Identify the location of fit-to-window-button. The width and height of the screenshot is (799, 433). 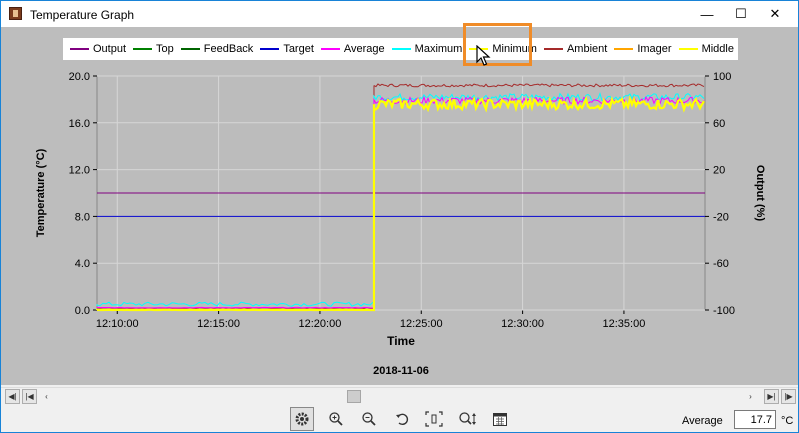
(434, 419).